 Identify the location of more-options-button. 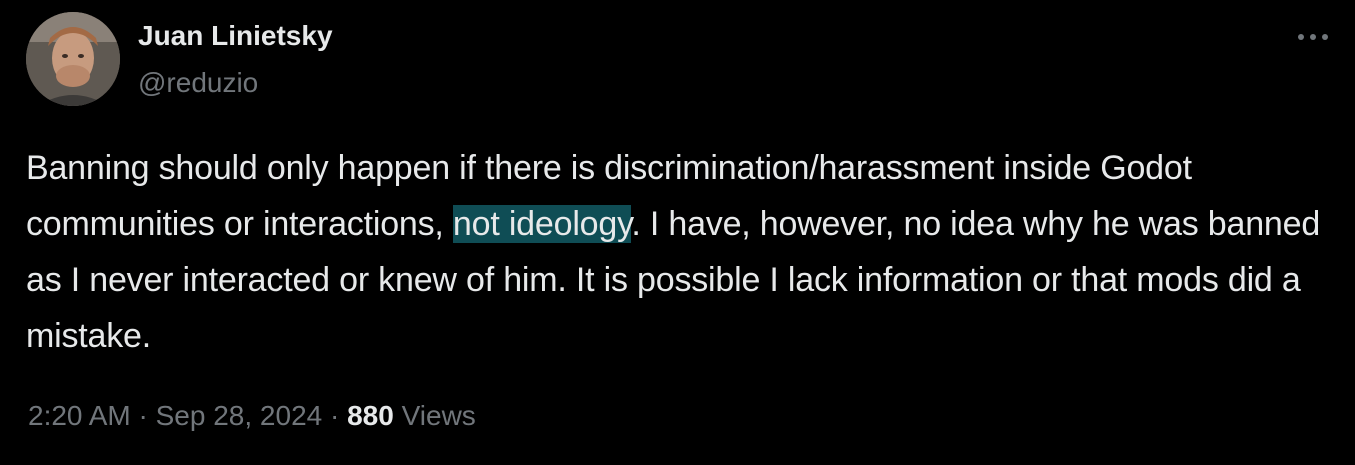
(1313, 37).